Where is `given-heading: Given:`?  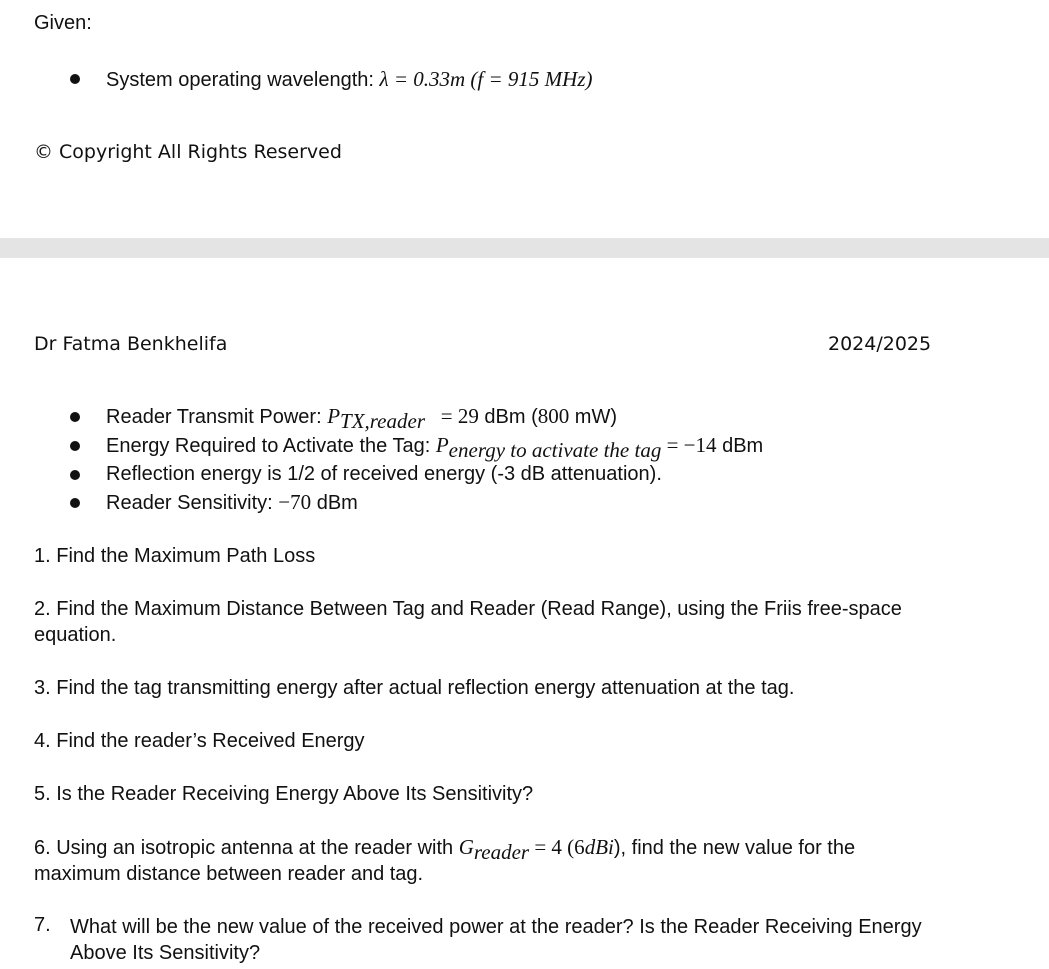 given-heading: Given: is located at coordinates (63, 23).